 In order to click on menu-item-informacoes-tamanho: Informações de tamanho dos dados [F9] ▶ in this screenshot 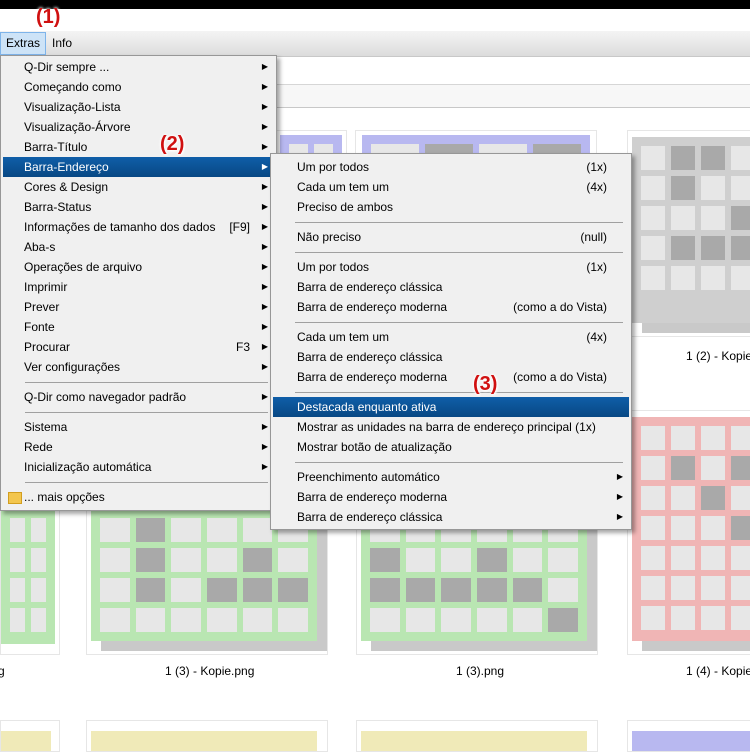, I will do `click(138, 227)`.